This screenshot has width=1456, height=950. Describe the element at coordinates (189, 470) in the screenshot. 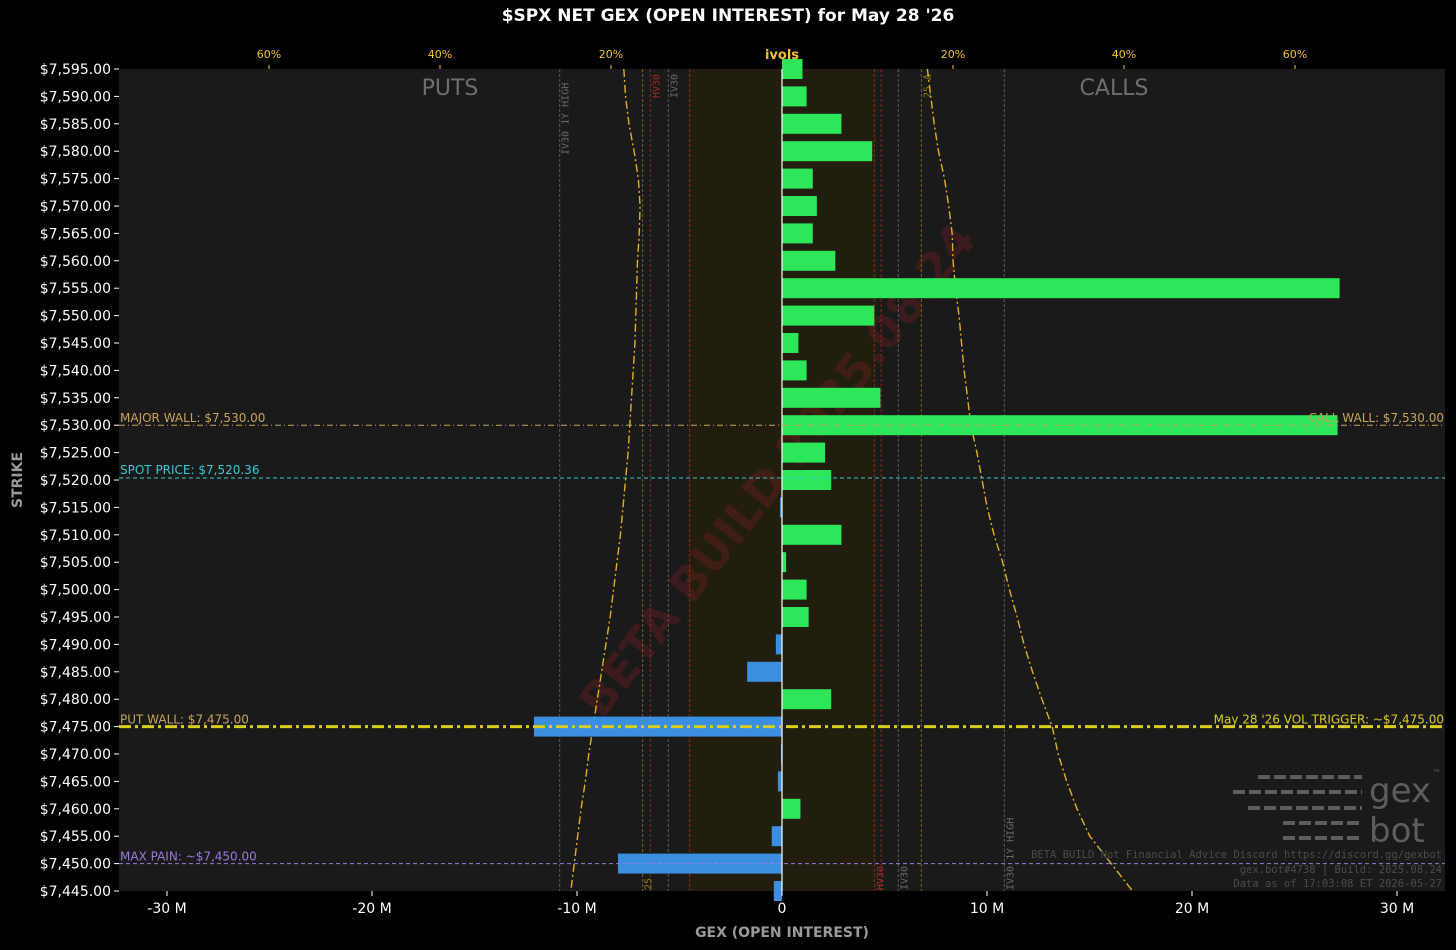

I see `spot-price-label: SPOT PRICE: $7,520.36` at that location.